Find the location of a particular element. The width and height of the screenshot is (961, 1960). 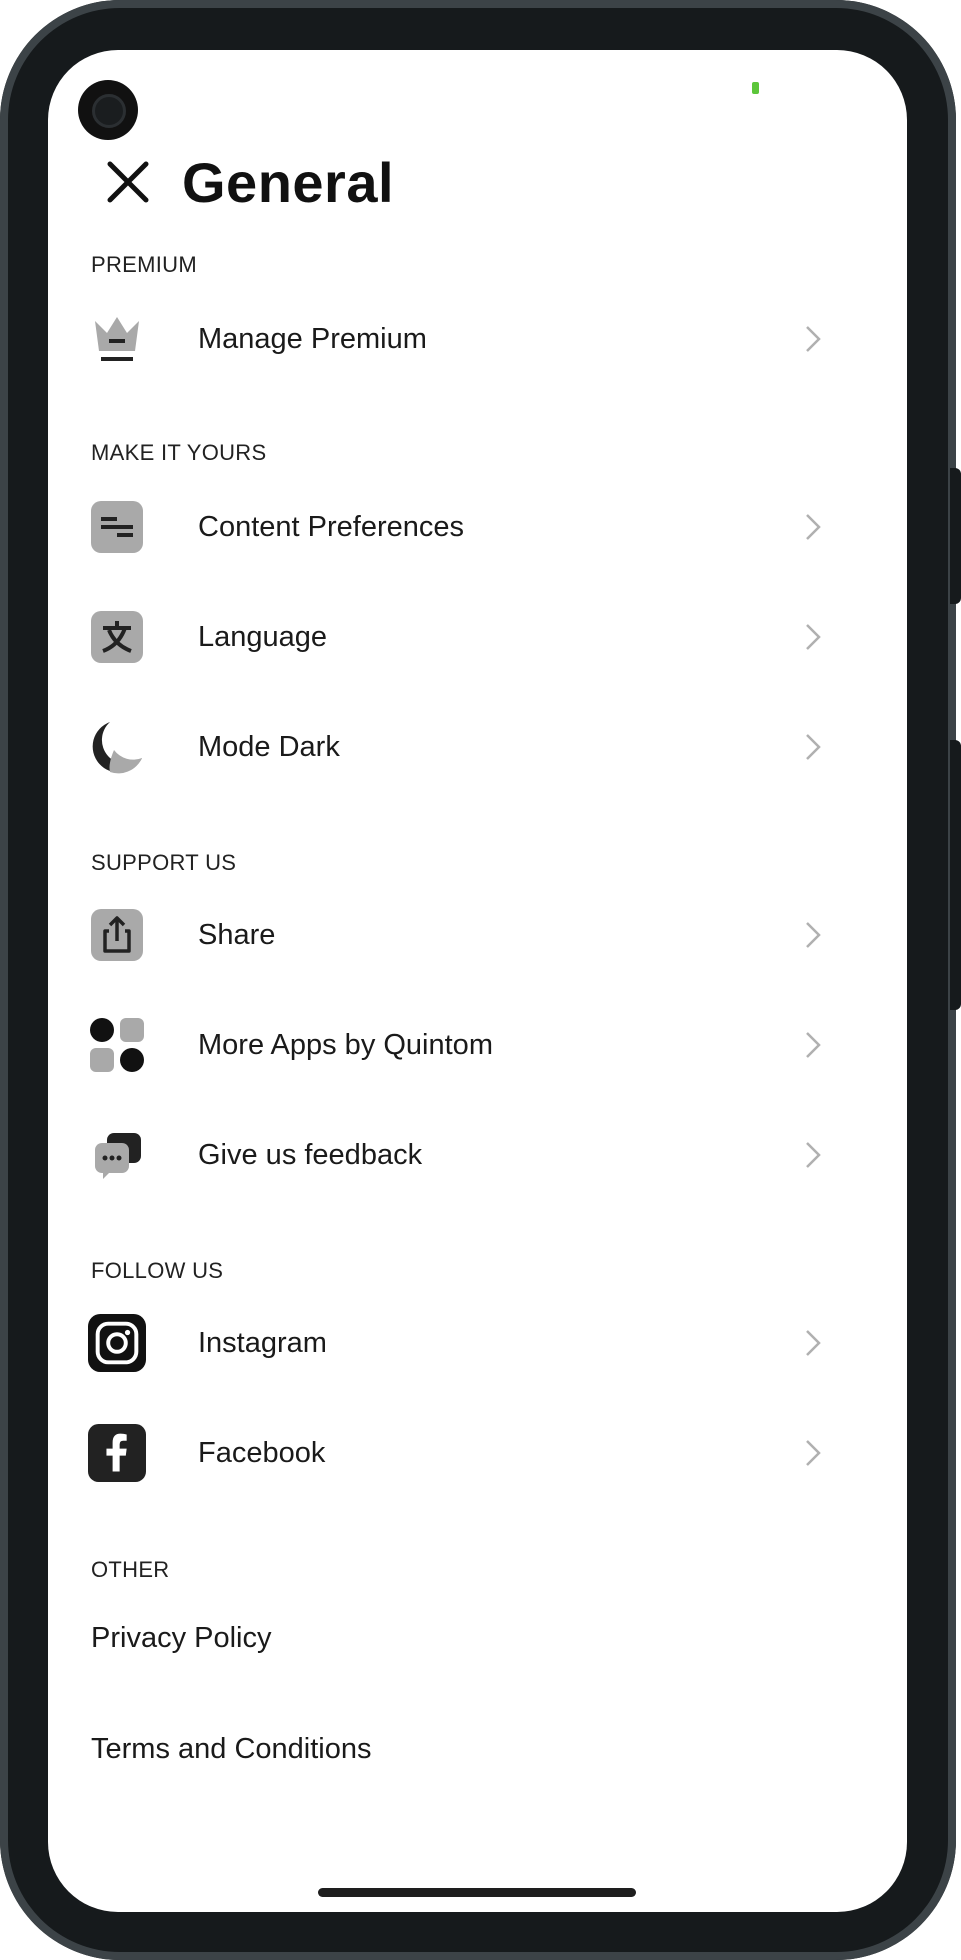

more-apps-label: More Apps by Quintom is located at coordinates (345, 1044).